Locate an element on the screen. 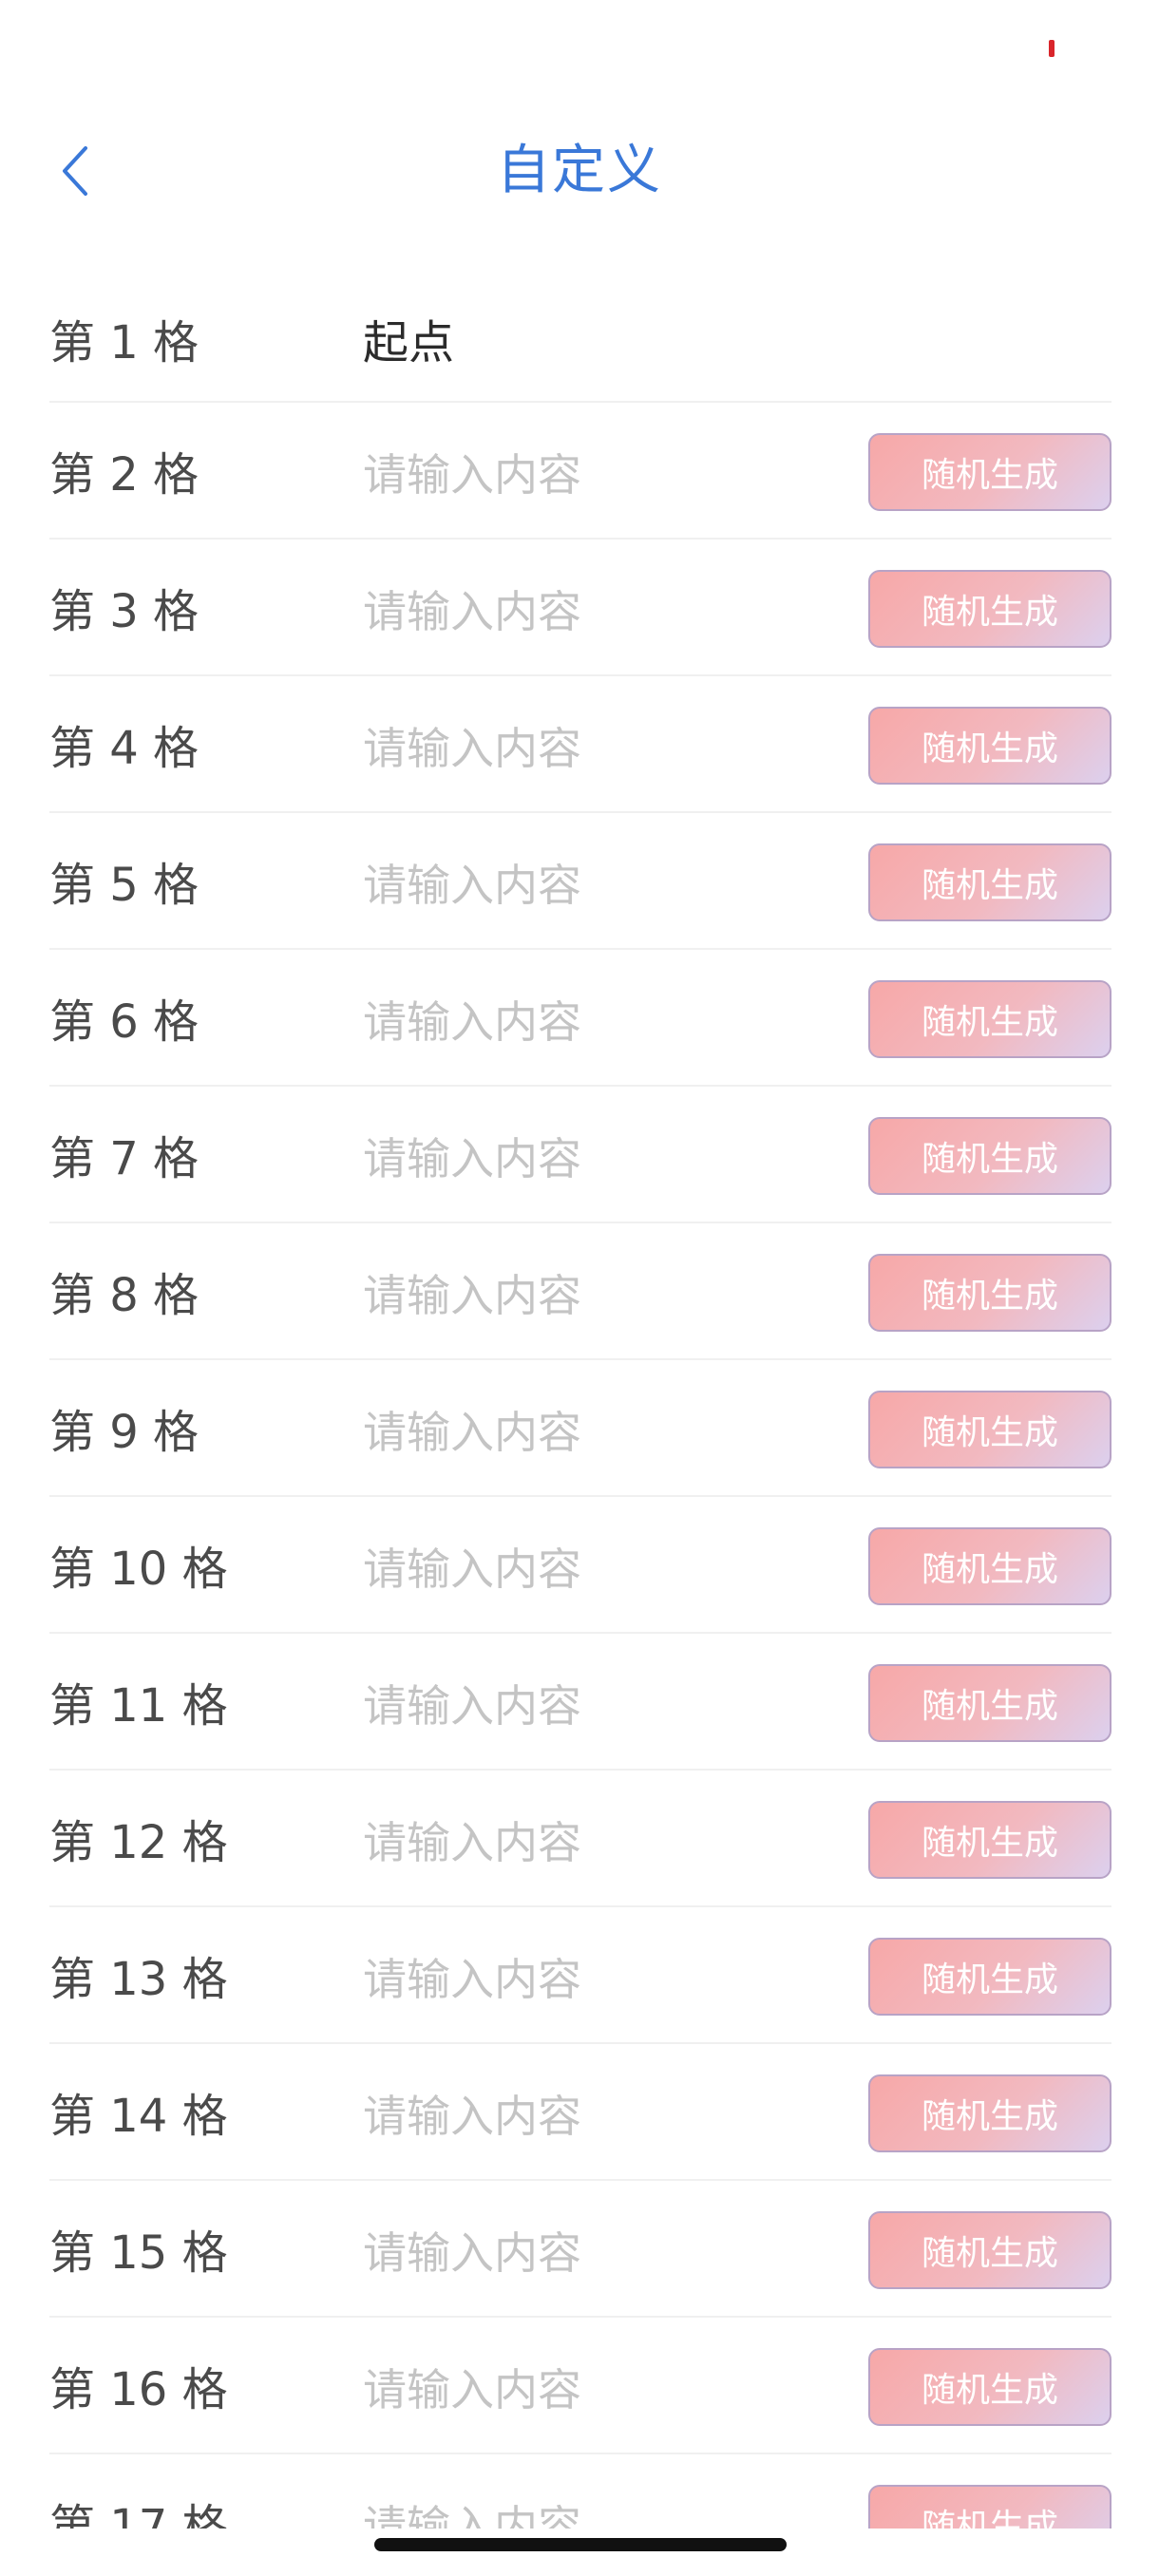 This screenshot has width=1159, height=2576. cell-label: 第 2 格 is located at coordinates (124, 475).